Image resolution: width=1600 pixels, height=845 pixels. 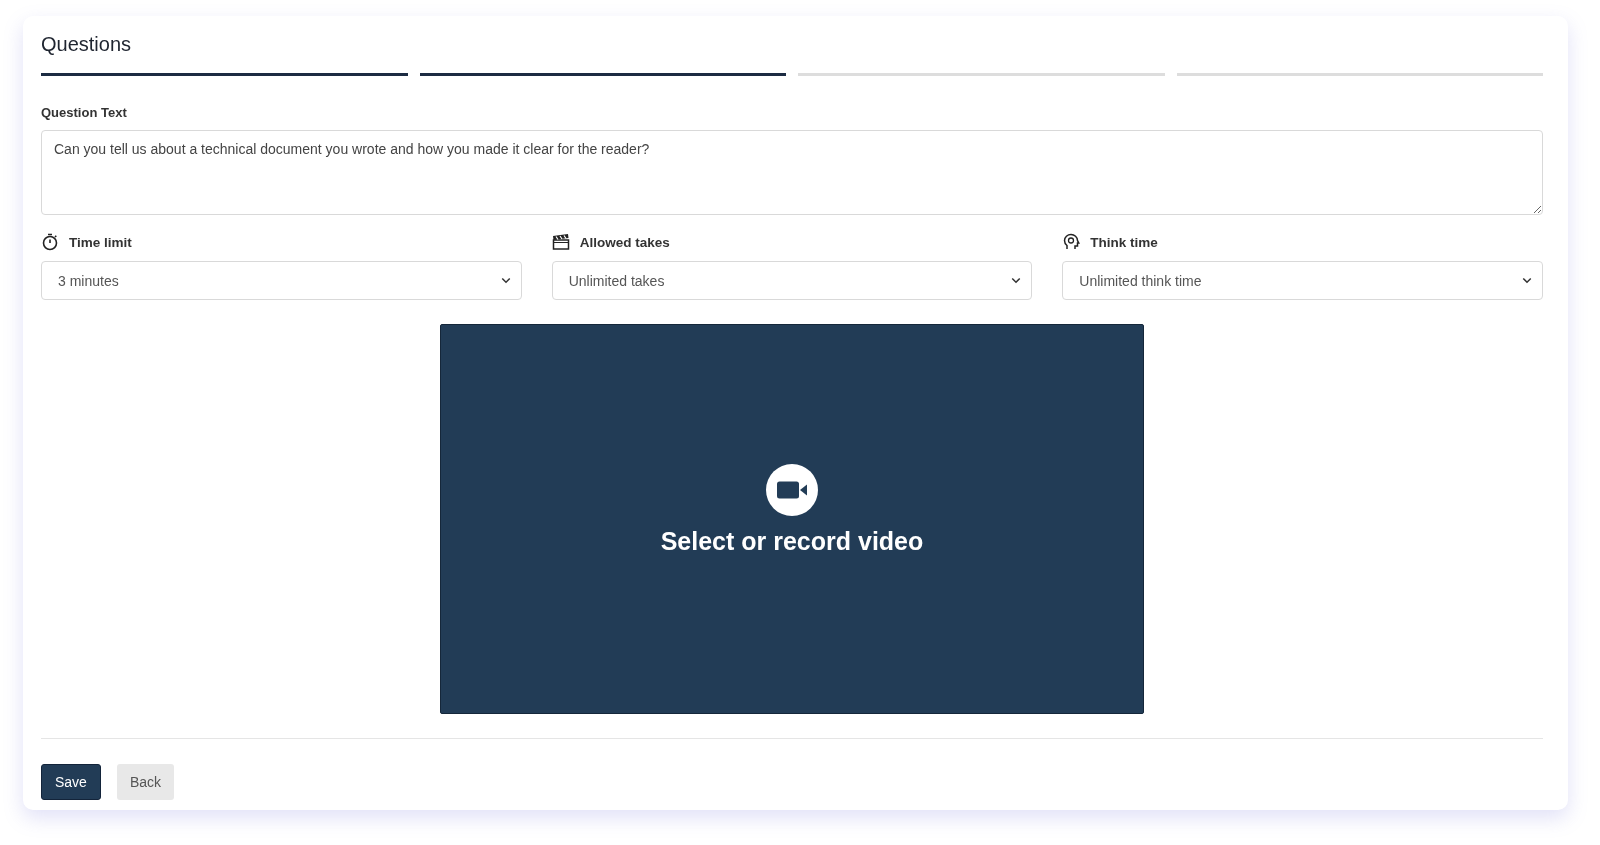 I want to click on question-text-field: Can you tell us about a technical document you wrote and how you made it clear for the reader?, so click(x=792, y=172).